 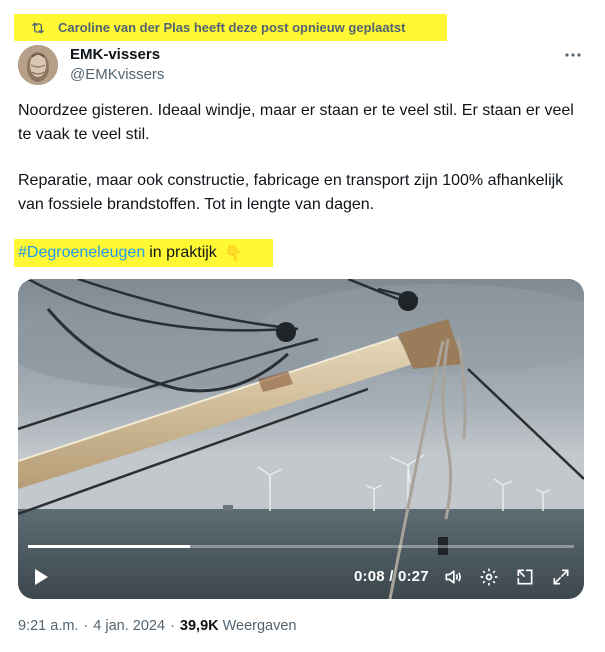 I want to click on tweet-time: 9:21 a.m., so click(x=48, y=626).